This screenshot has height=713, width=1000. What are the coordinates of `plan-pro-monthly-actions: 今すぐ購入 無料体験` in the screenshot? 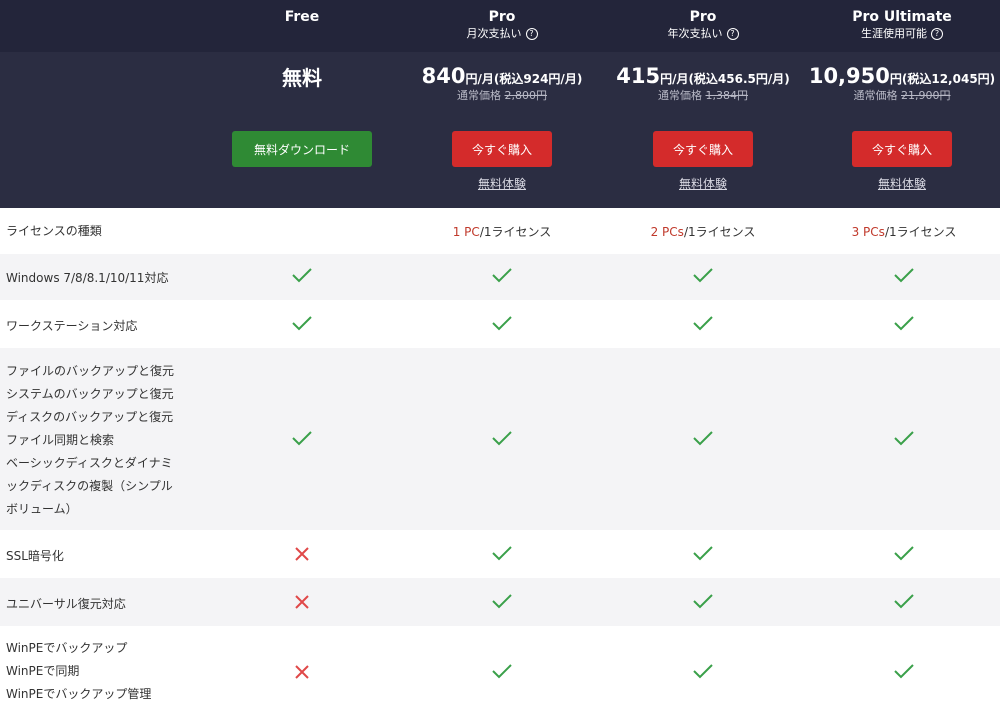 It's located at (502, 161).